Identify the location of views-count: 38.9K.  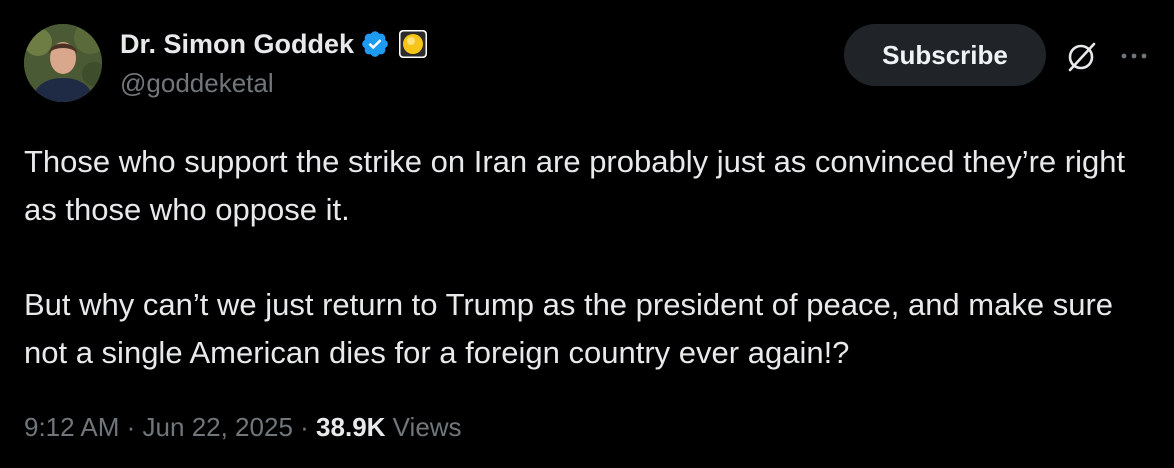
(350, 427).